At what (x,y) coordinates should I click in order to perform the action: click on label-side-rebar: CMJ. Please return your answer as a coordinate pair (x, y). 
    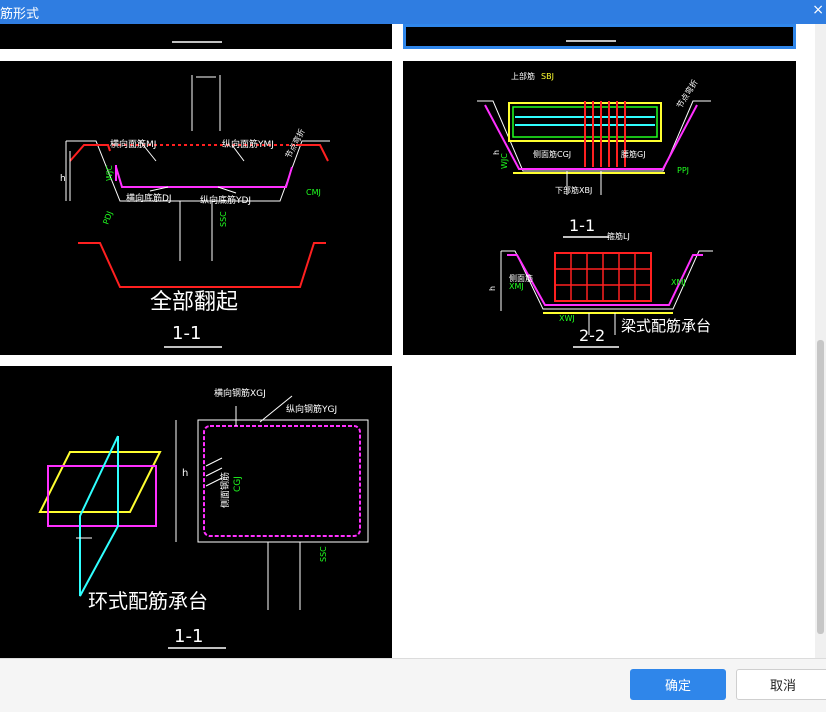
    Looking at the image, I should click on (313, 192).